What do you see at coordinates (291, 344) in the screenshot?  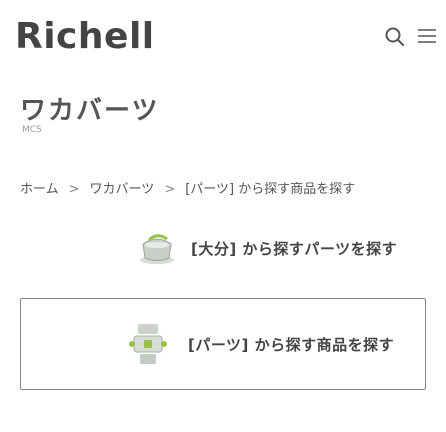 I see `card-label: [パーツ] から探す商品を探す` at bounding box center [291, 344].